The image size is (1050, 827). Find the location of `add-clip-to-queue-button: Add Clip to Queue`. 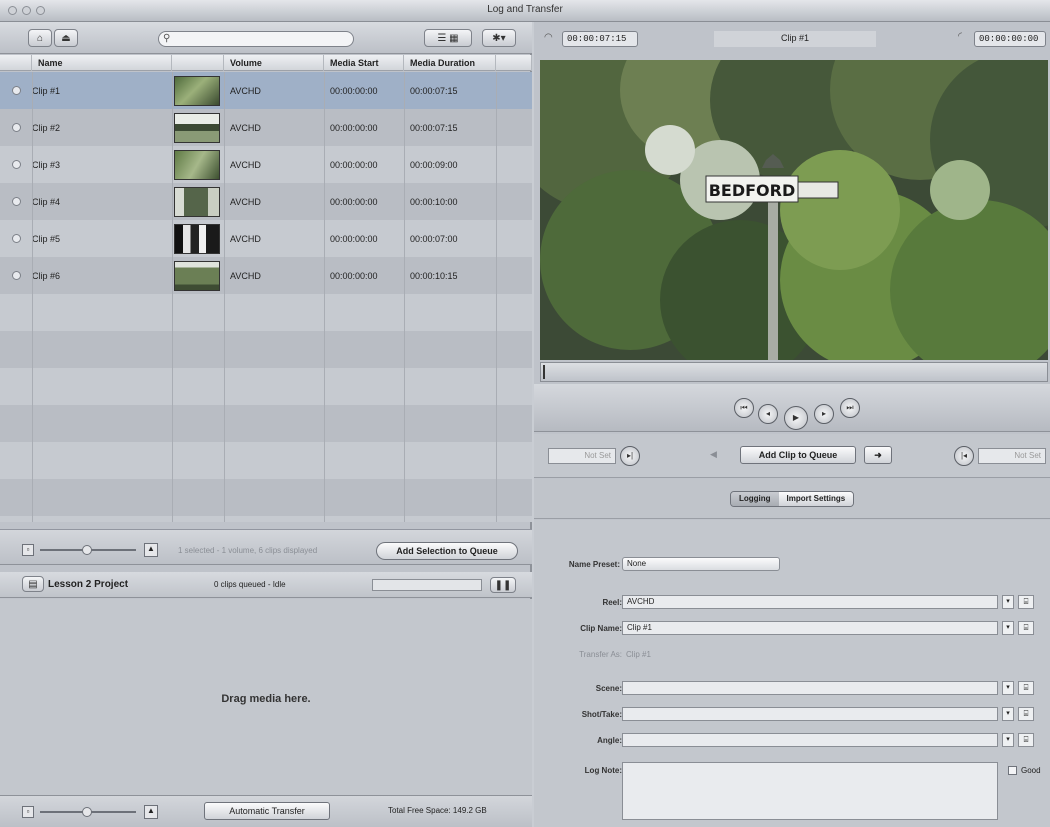

add-clip-to-queue-button: Add Clip to Queue is located at coordinates (798, 455).